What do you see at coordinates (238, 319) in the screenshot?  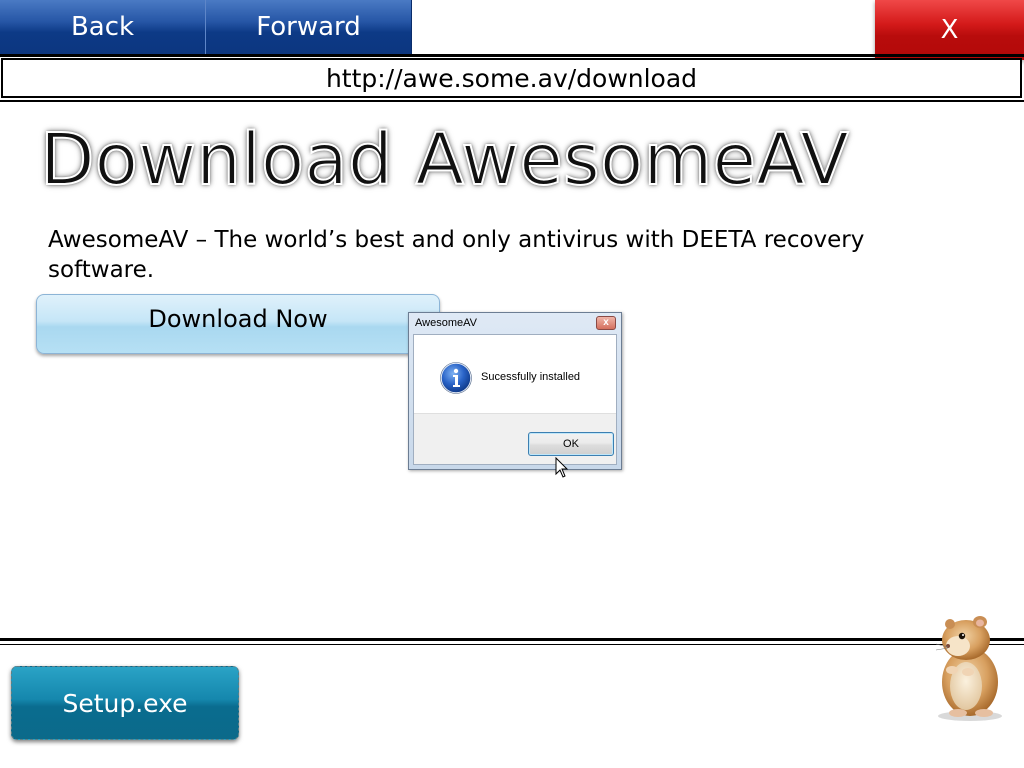 I see `download-now-label: Download Now` at bounding box center [238, 319].